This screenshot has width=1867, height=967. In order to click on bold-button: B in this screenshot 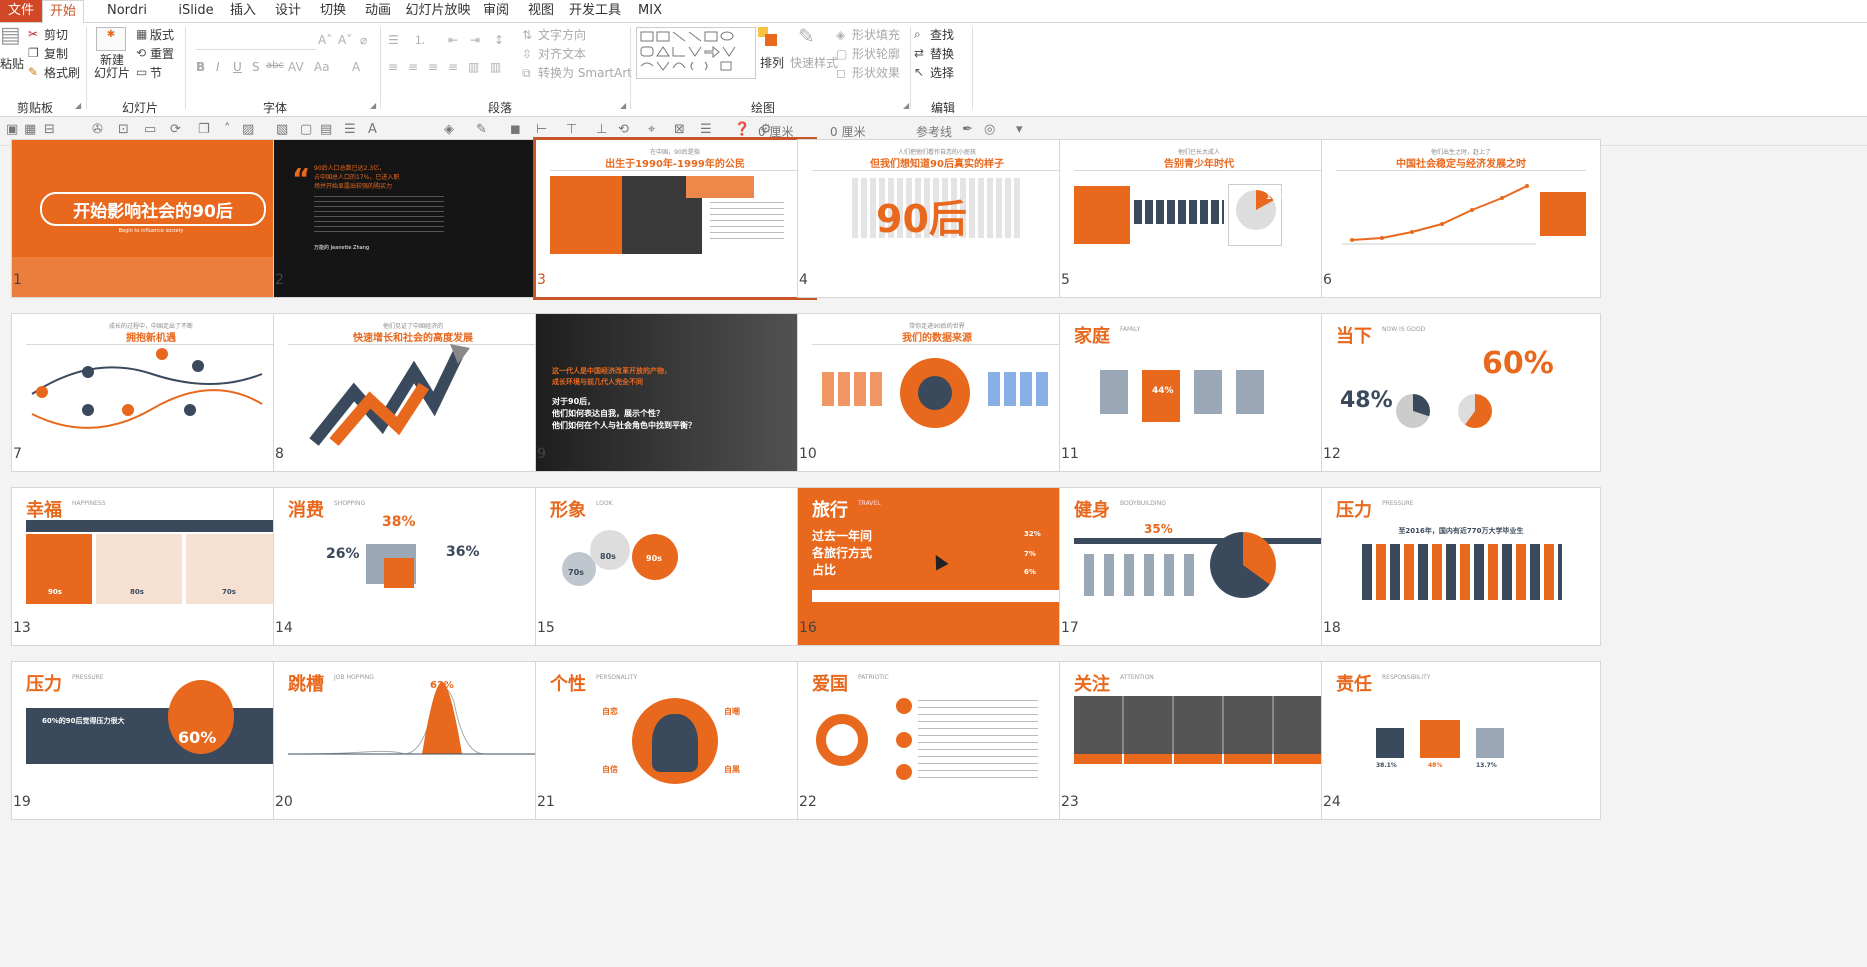, I will do `click(200, 67)`.